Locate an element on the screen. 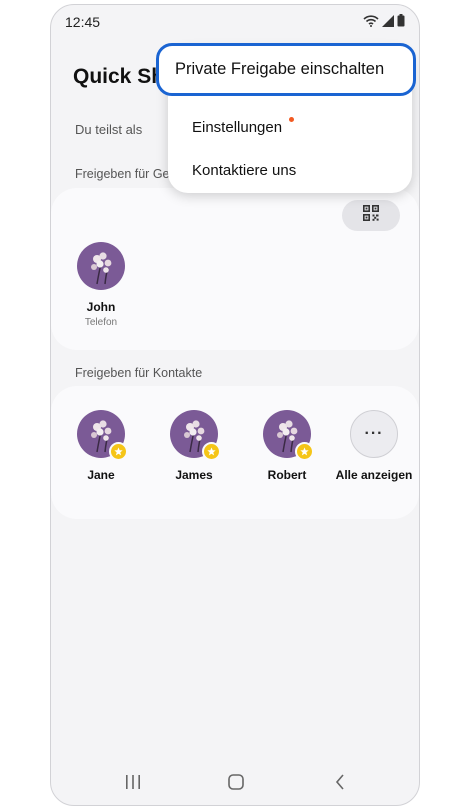 This screenshot has height=810, width=470. signal-icon is located at coordinates (388, 23).